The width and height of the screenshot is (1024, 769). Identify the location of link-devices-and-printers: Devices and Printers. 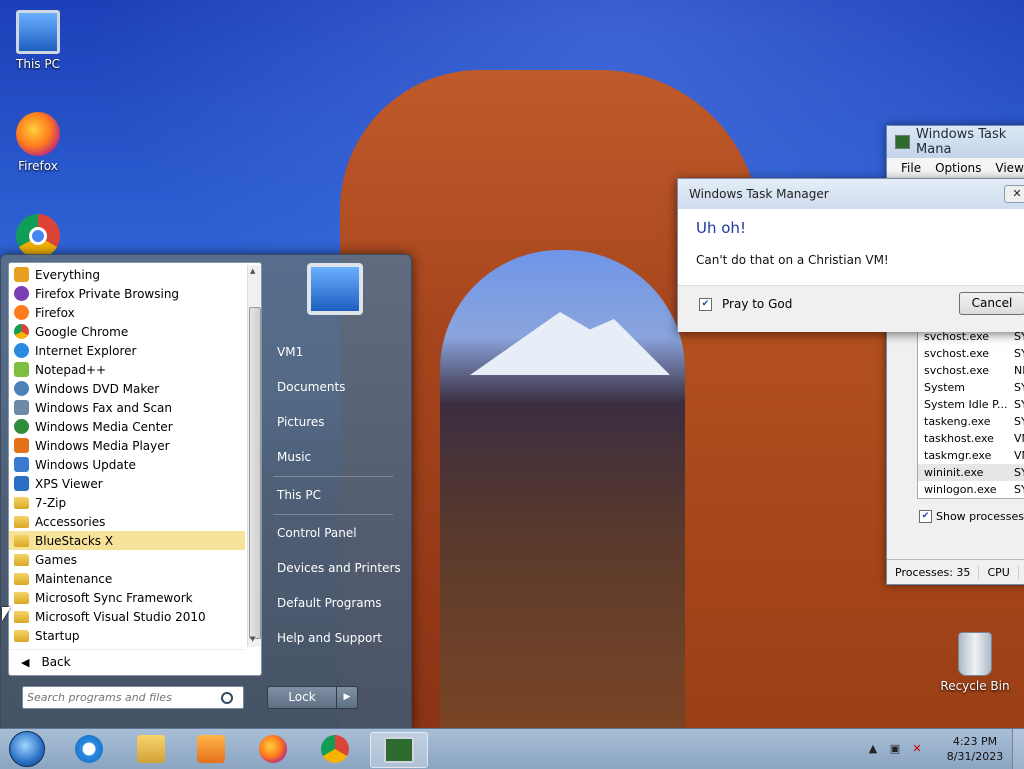
(333, 568).